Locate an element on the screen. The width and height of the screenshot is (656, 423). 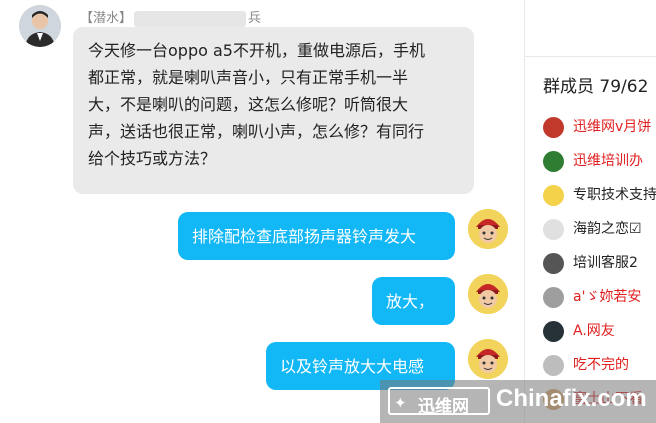
member-name: 迅维网v月饼 is located at coordinates (612, 127).